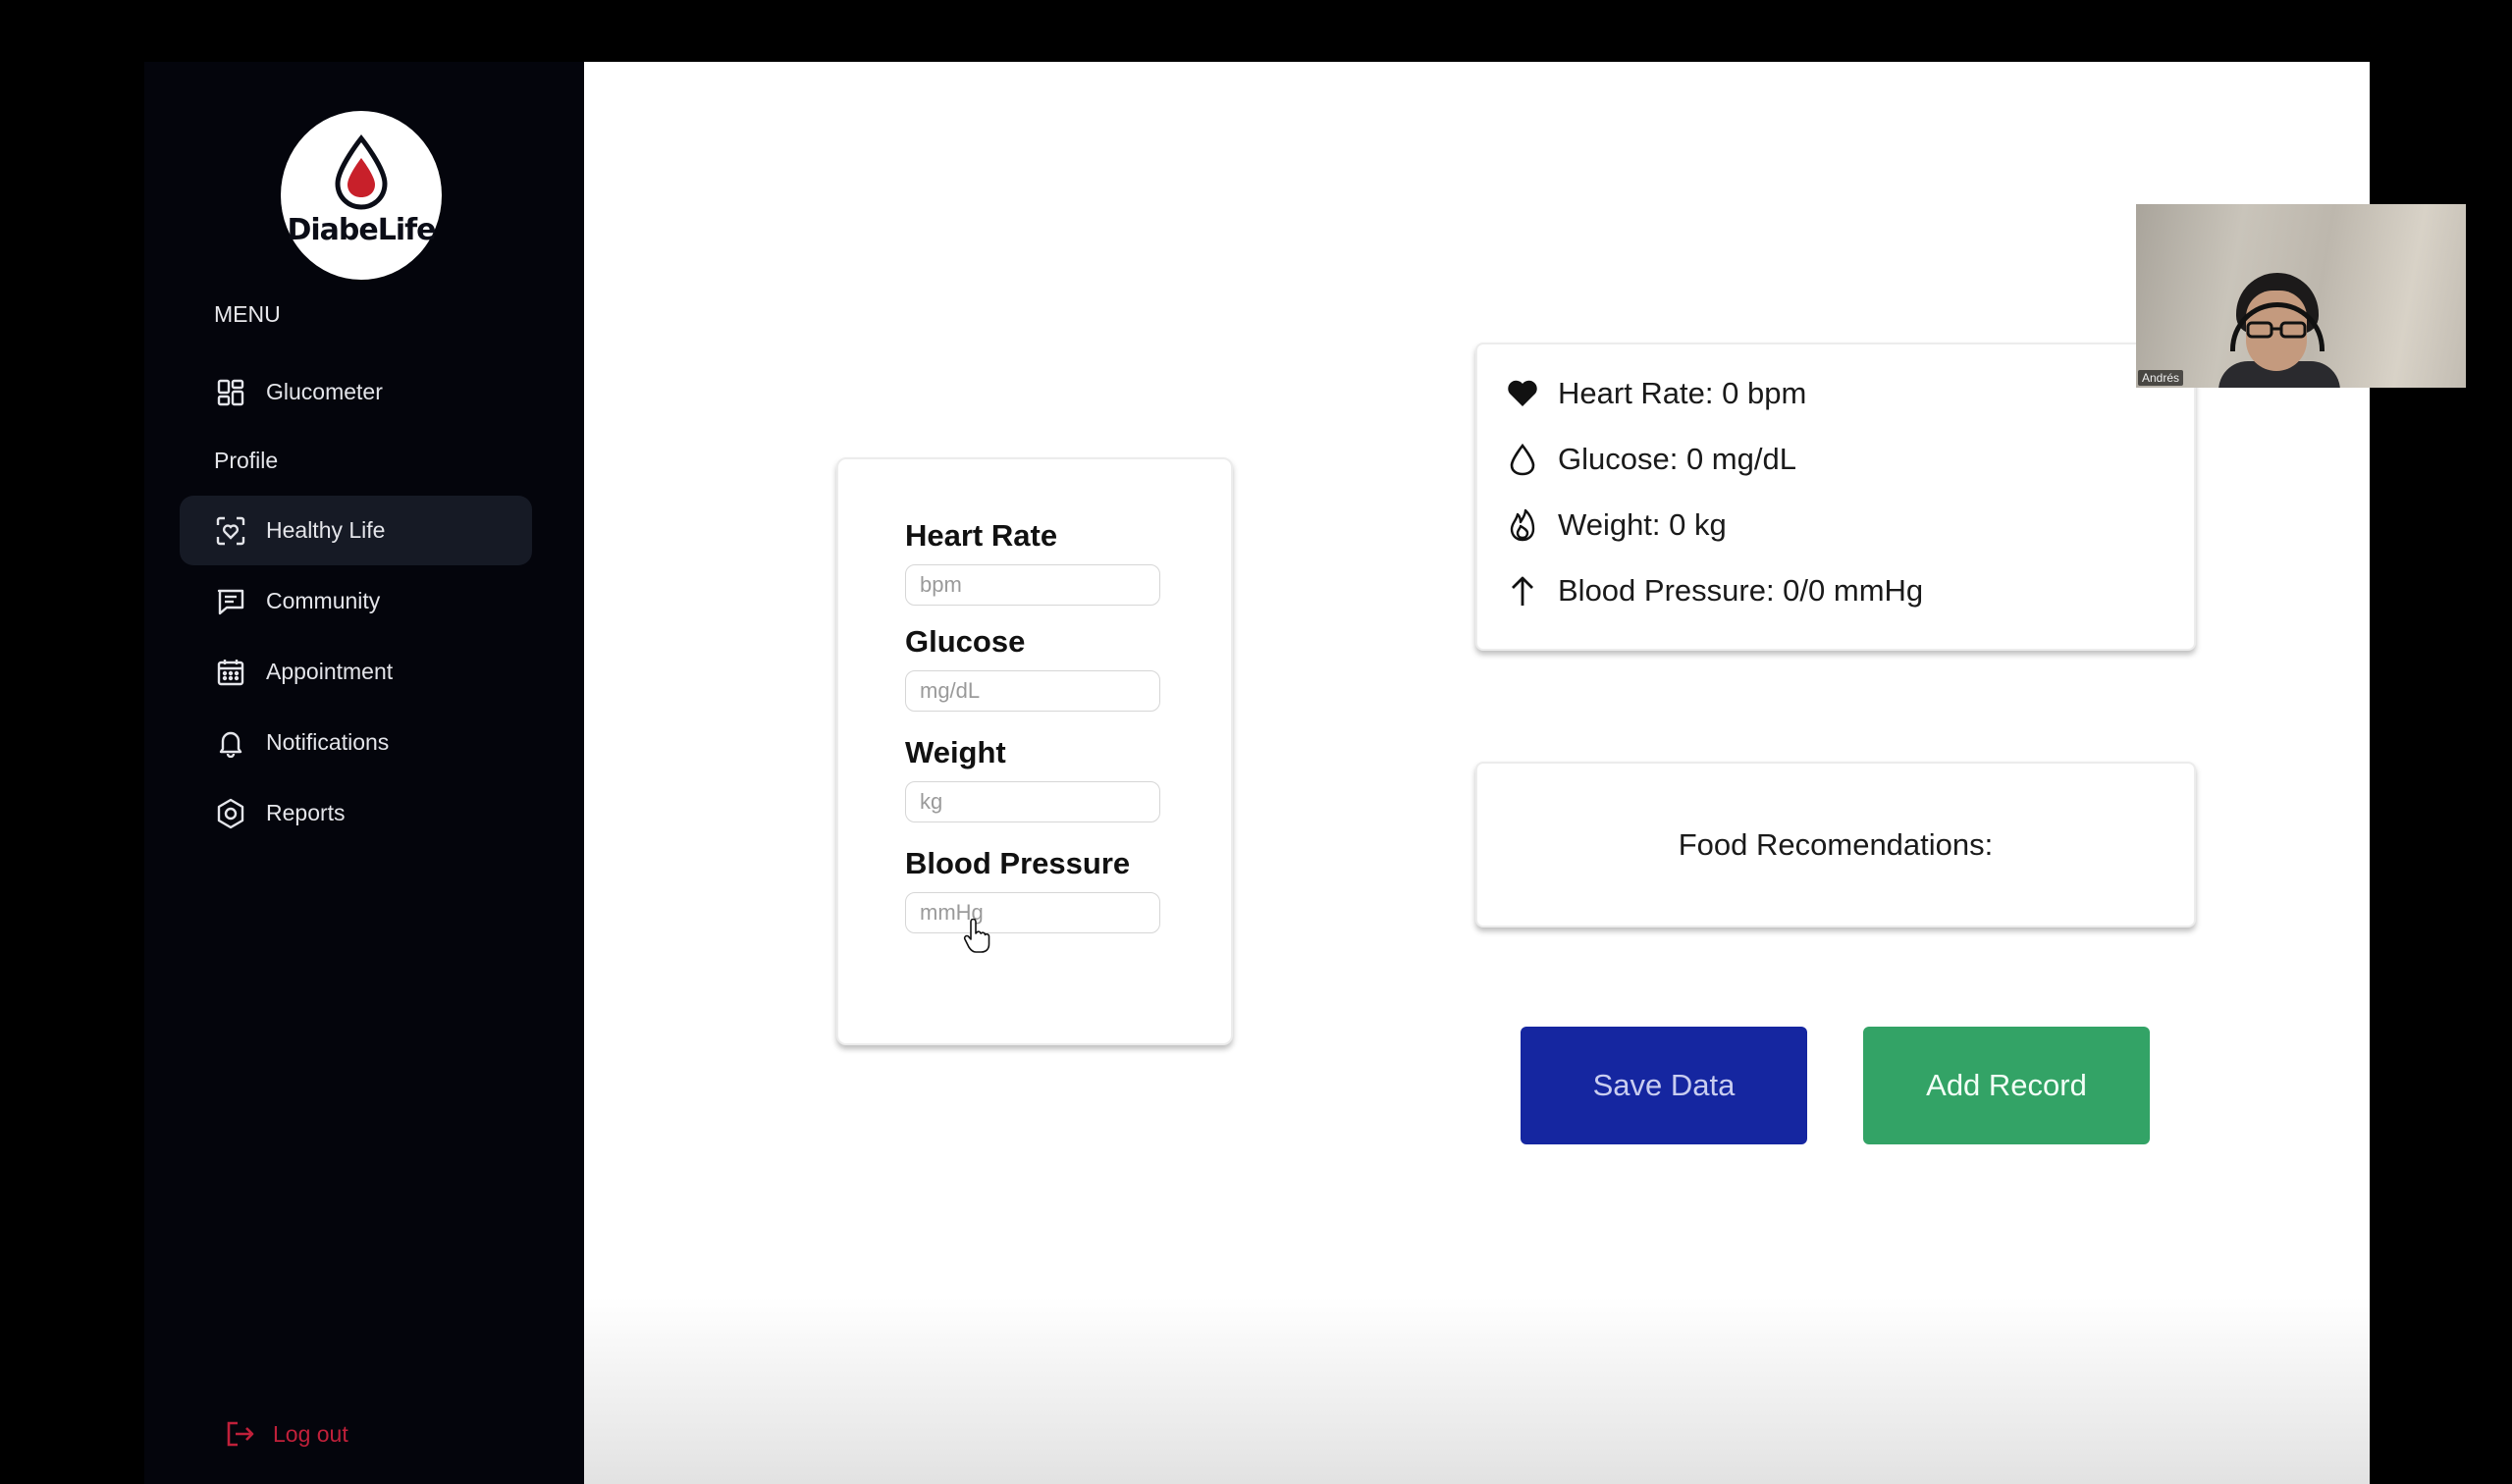 Image resolution: width=2512 pixels, height=1484 pixels. I want to click on sidebar-item-profile: Profile, so click(246, 461).